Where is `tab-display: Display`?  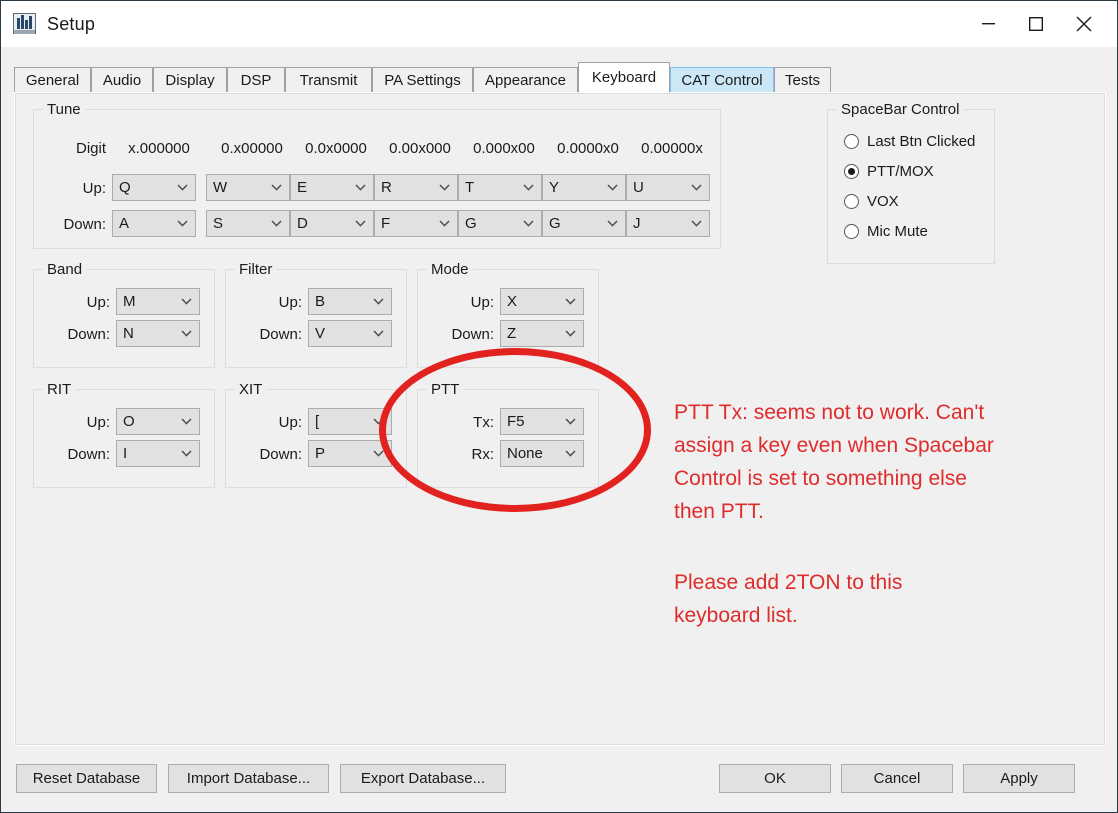
tab-display: Display is located at coordinates (190, 80).